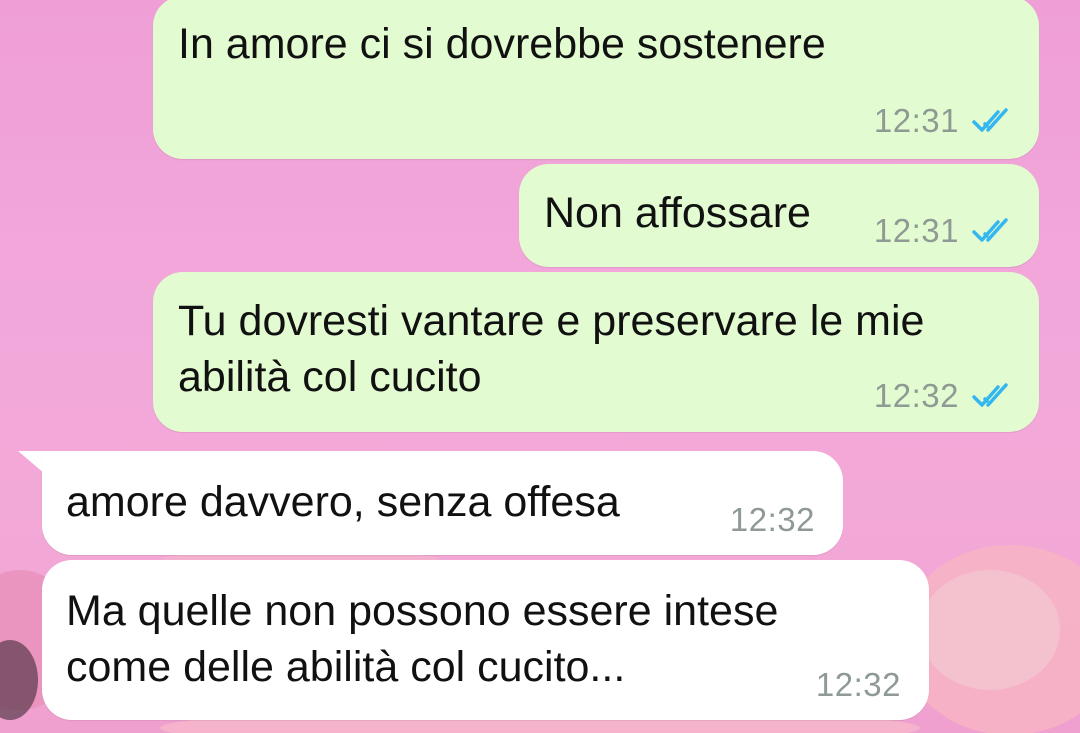 Image resolution: width=1080 pixels, height=733 pixels. What do you see at coordinates (677, 213) in the screenshot?
I see `message-text: Non affossare` at bounding box center [677, 213].